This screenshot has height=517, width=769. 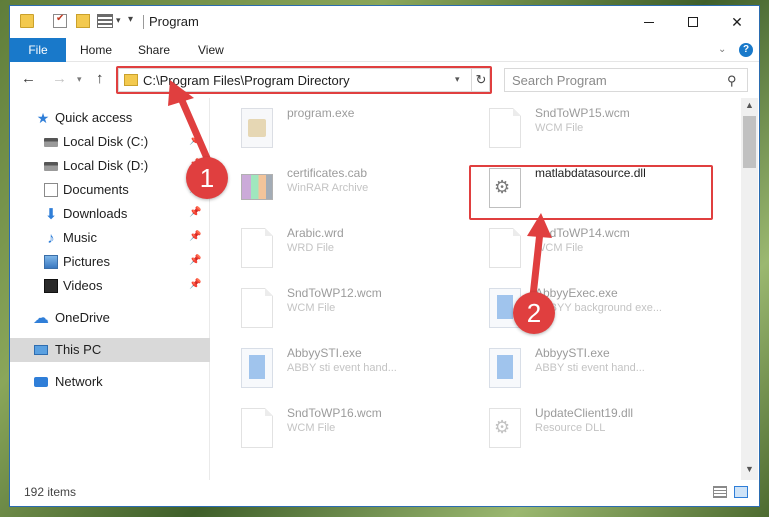 I want to click on archive-icon, so click(x=257, y=187).